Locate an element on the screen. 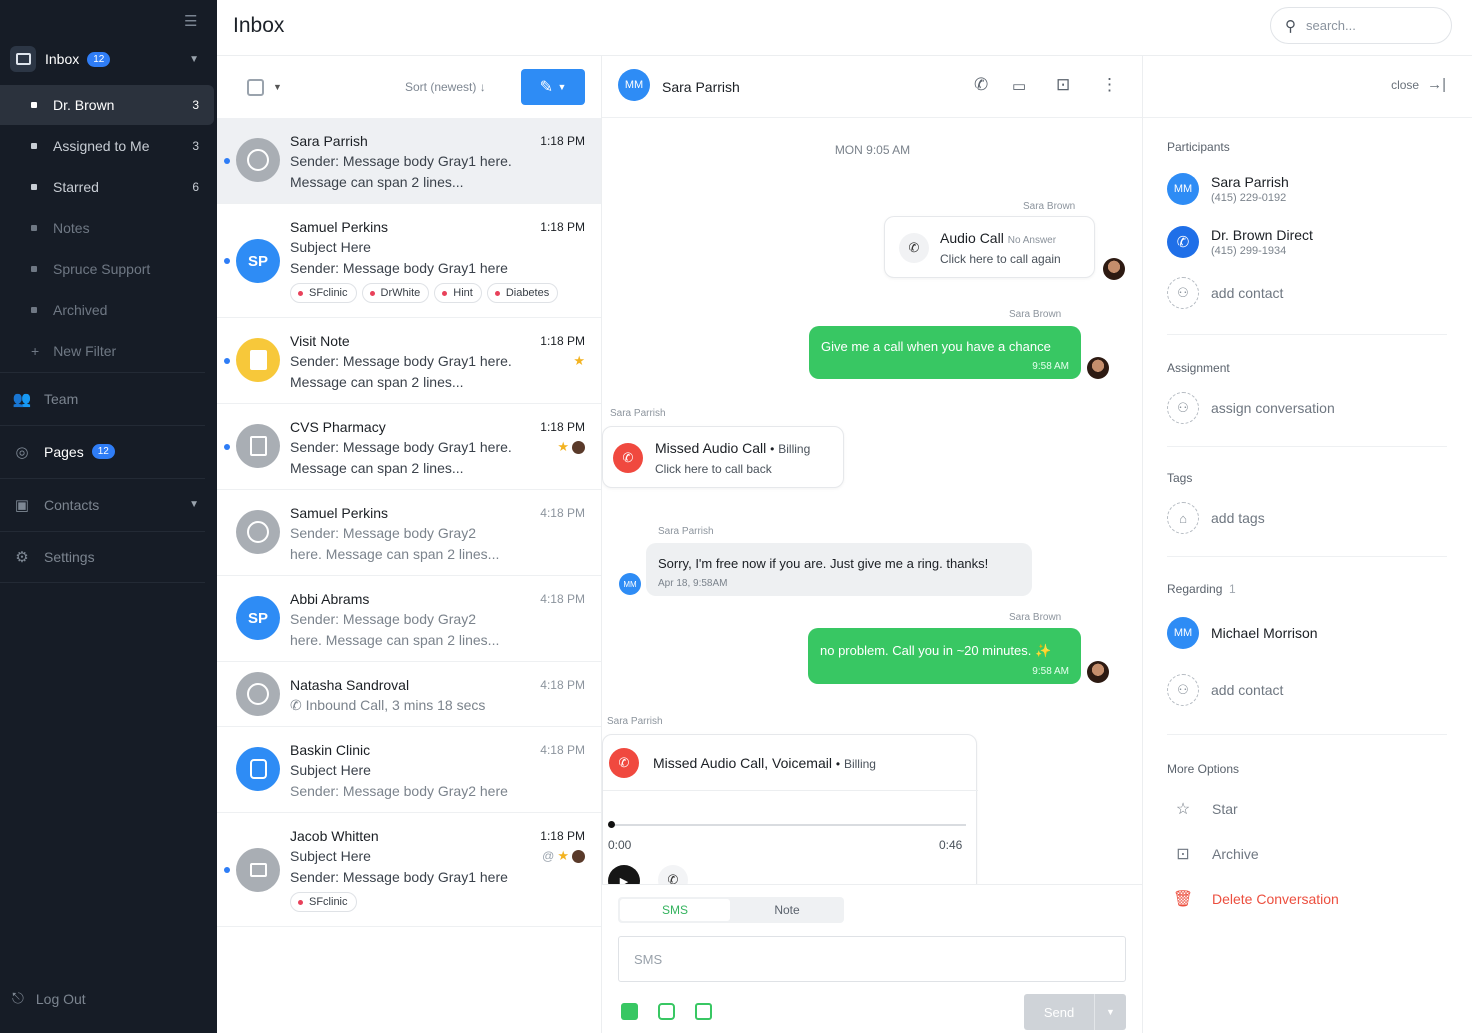  filter-label: Spruce Support is located at coordinates (102, 269).